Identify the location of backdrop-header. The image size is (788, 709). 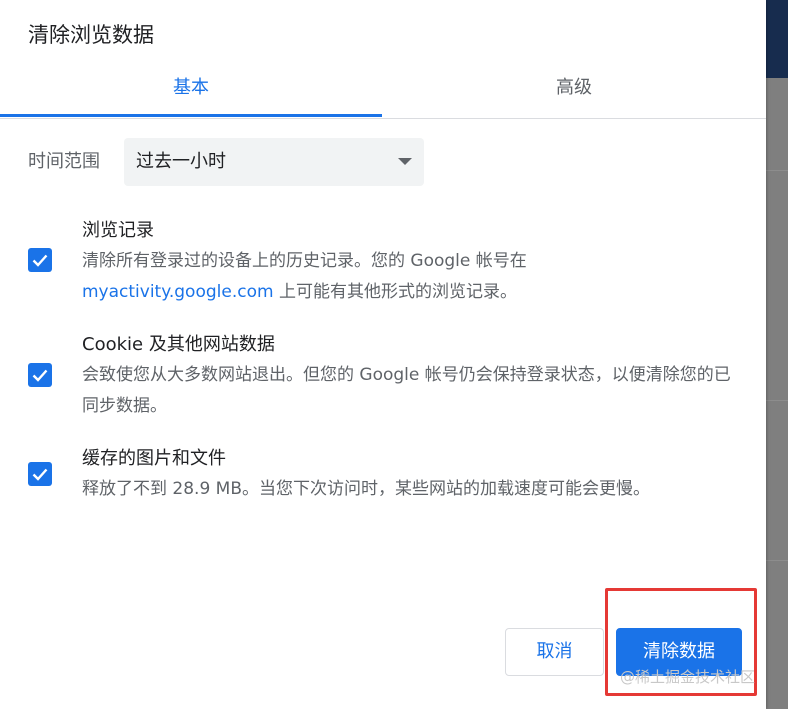
(777, 39).